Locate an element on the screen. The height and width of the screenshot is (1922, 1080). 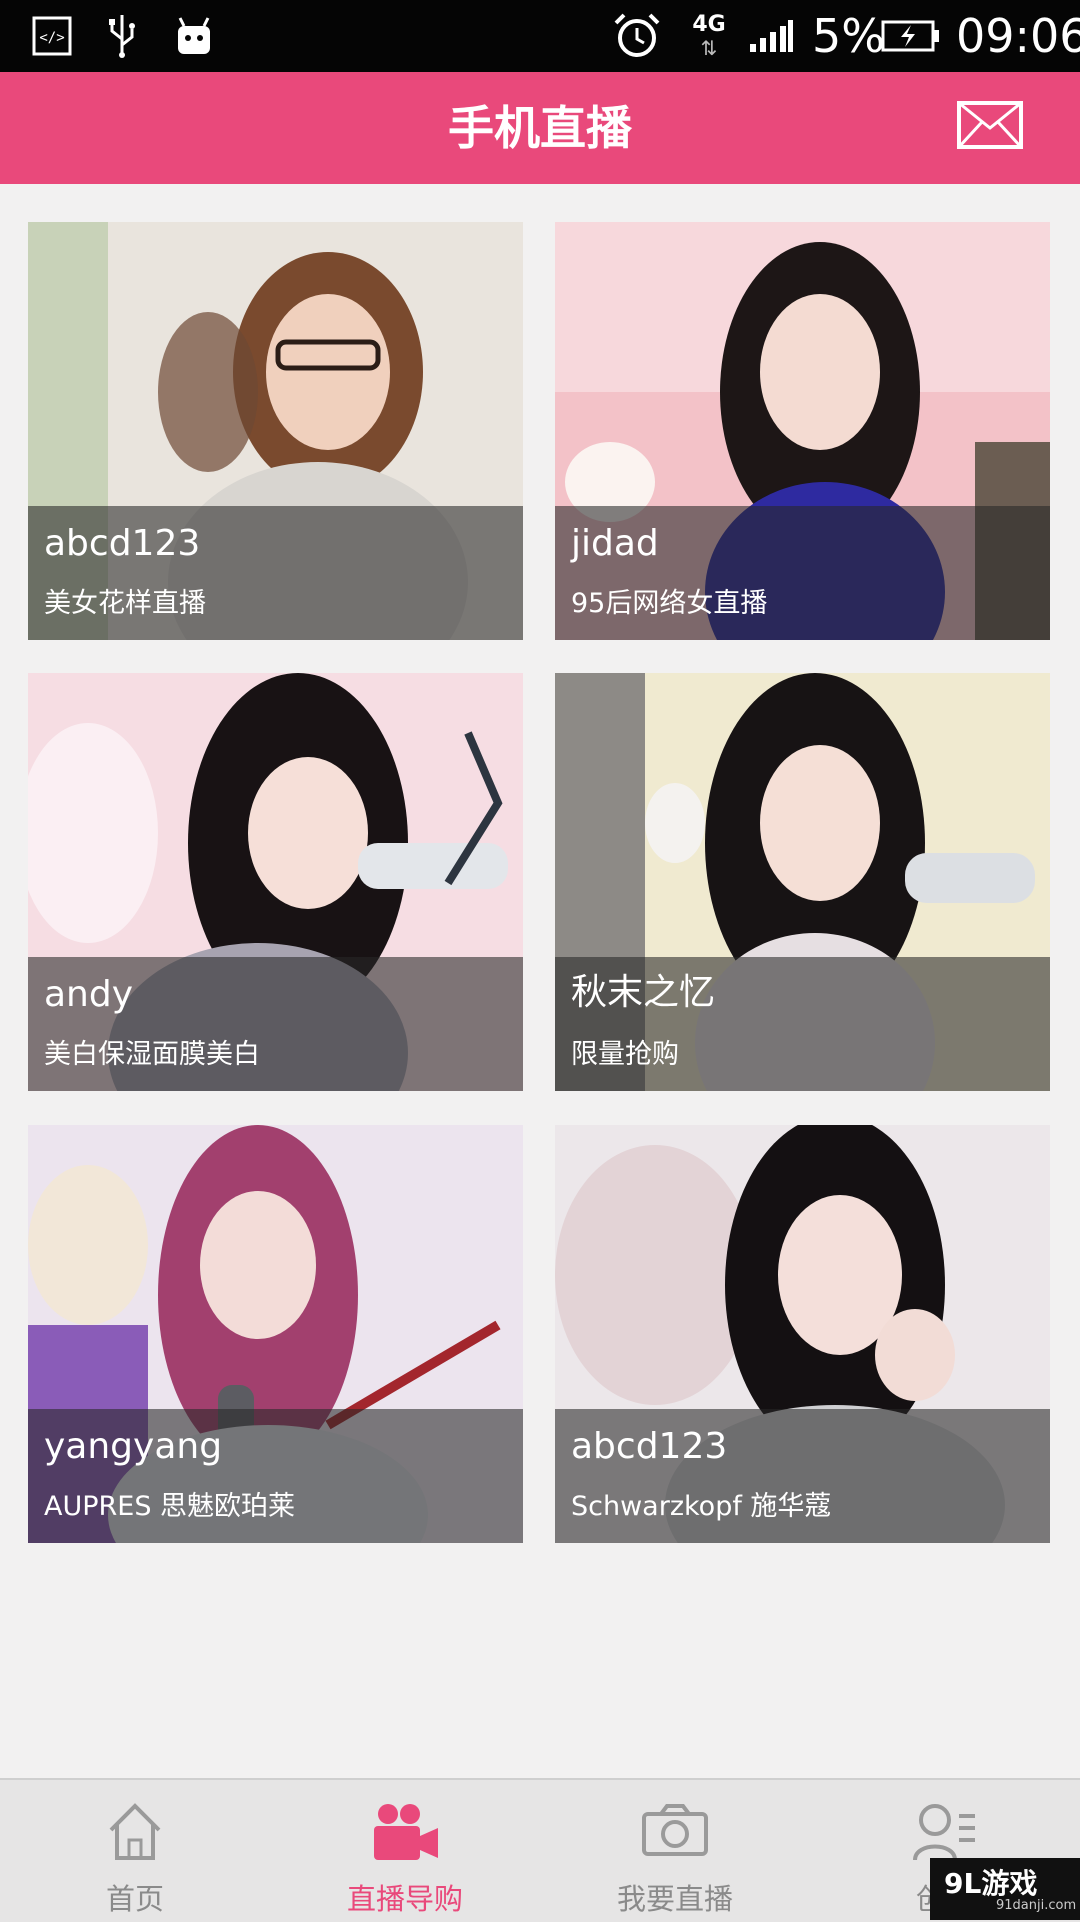
app-header: 手机直播 is located at coordinates (540, 128).